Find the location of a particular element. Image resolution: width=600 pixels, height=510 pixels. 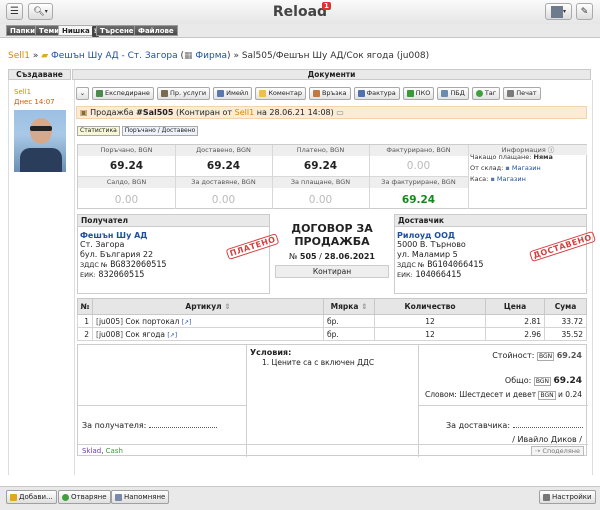

tag-cash: Cash is located at coordinates (114, 451).